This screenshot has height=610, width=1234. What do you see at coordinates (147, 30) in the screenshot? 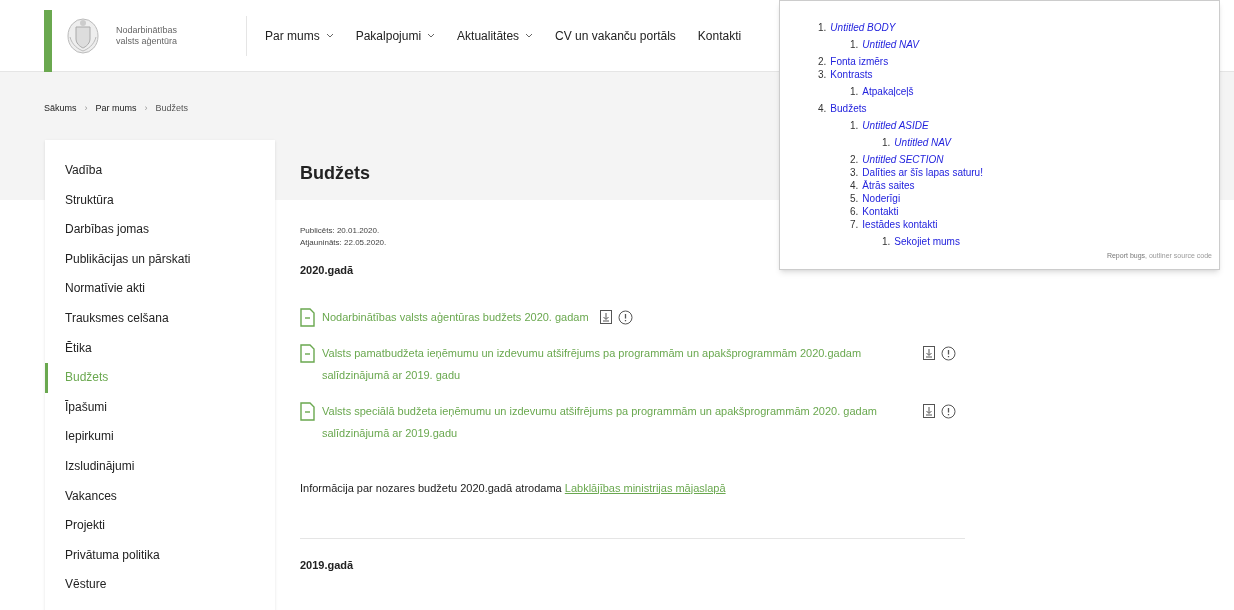
I see `logo-text: Nodarbinātības` at bounding box center [147, 30].